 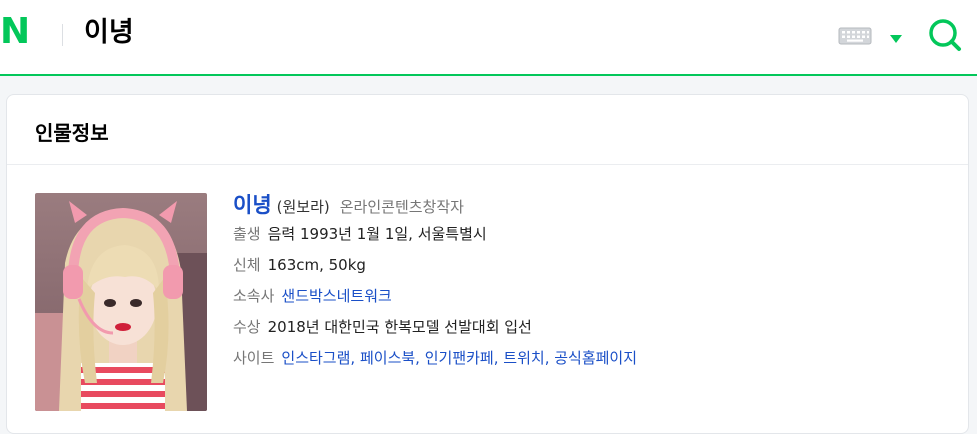 I want to click on award-value: 2018년 대한민국 한복모델 선발대회 입선, so click(x=399, y=327).